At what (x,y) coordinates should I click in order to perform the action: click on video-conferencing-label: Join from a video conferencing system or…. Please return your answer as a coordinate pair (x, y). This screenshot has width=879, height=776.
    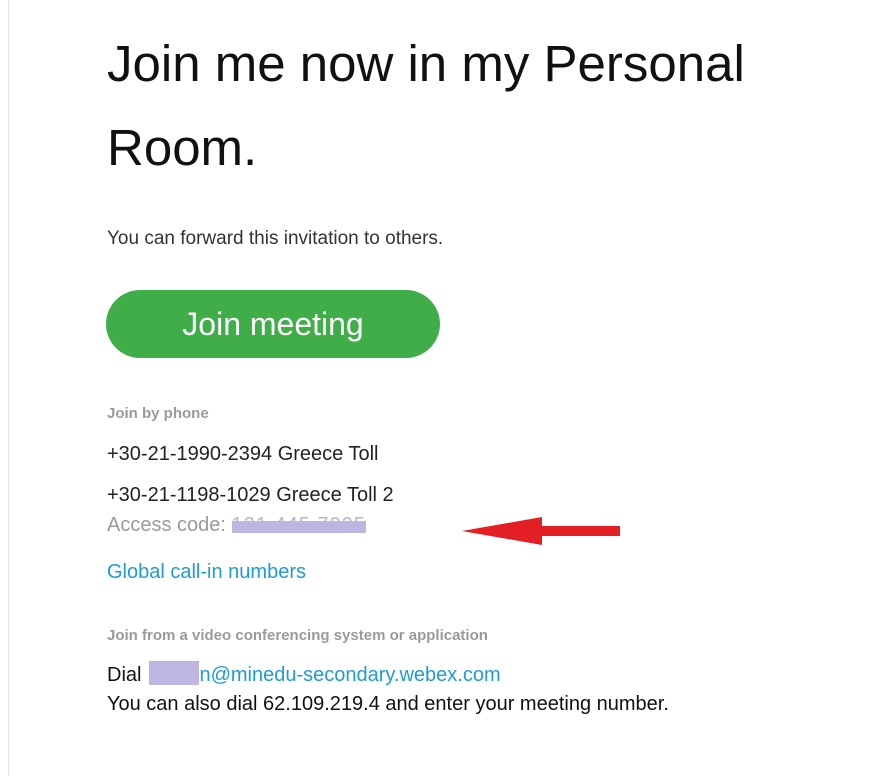
    Looking at the image, I should click on (297, 635).